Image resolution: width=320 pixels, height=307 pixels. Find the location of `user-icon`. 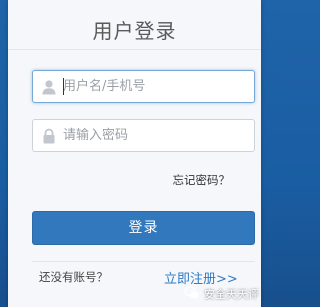

user-icon is located at coordinates (49, 87).